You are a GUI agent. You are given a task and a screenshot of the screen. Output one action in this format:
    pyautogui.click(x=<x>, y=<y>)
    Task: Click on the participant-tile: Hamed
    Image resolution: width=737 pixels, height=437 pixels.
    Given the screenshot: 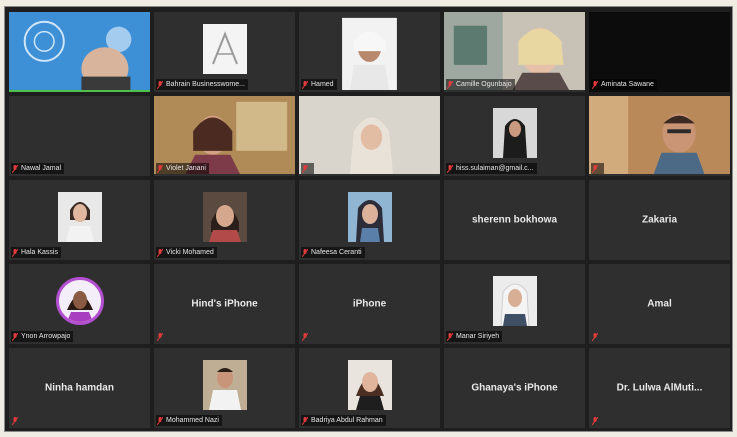 What is the action you would take?
    pyautogui.click(x=369, y=52)
    